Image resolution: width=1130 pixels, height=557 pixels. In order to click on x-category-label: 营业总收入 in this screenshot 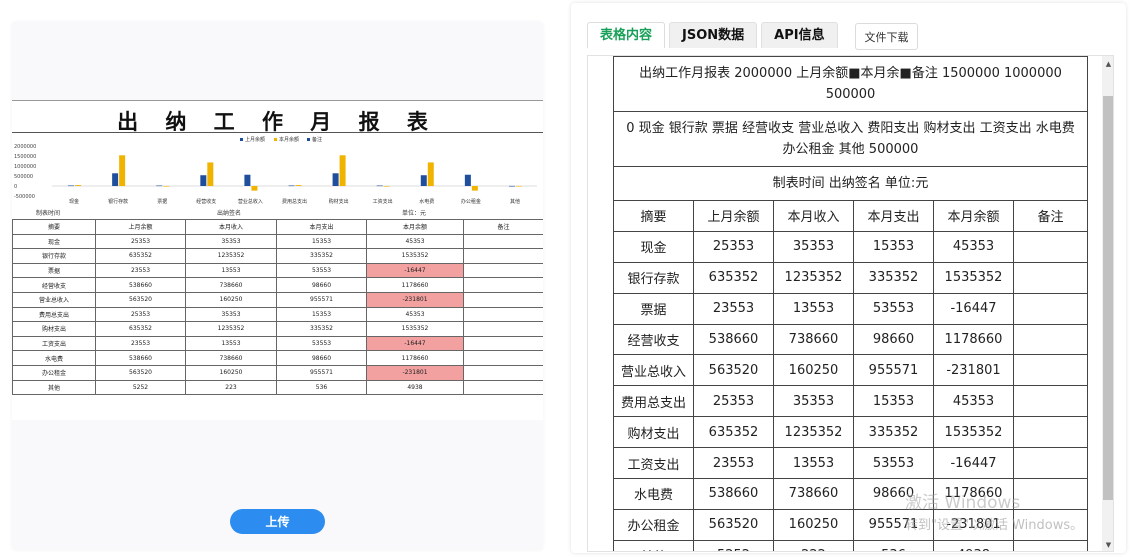, I will do `click(250, 201)`.